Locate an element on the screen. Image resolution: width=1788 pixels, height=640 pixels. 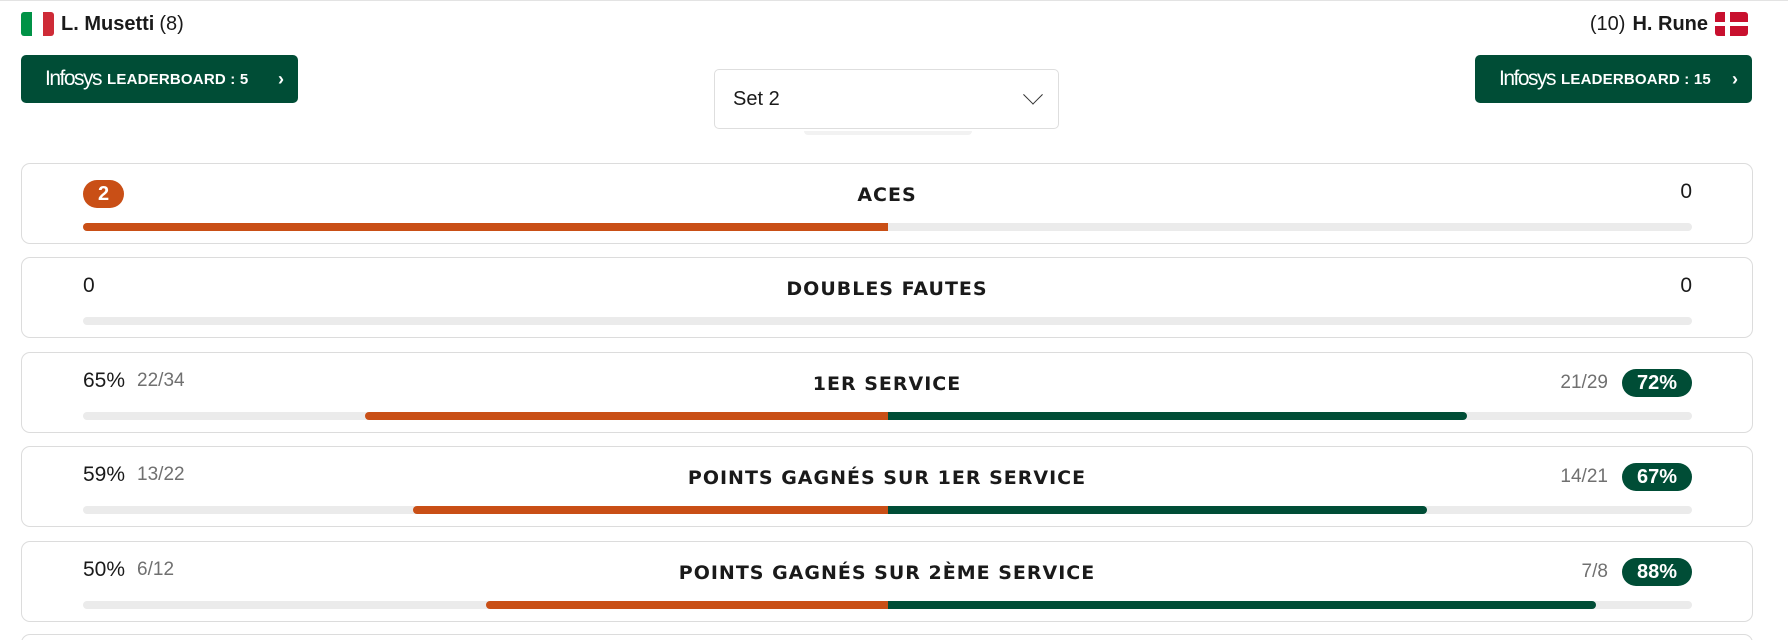
stat-right: 14/21 67% is located at coordinates (1626, 477).